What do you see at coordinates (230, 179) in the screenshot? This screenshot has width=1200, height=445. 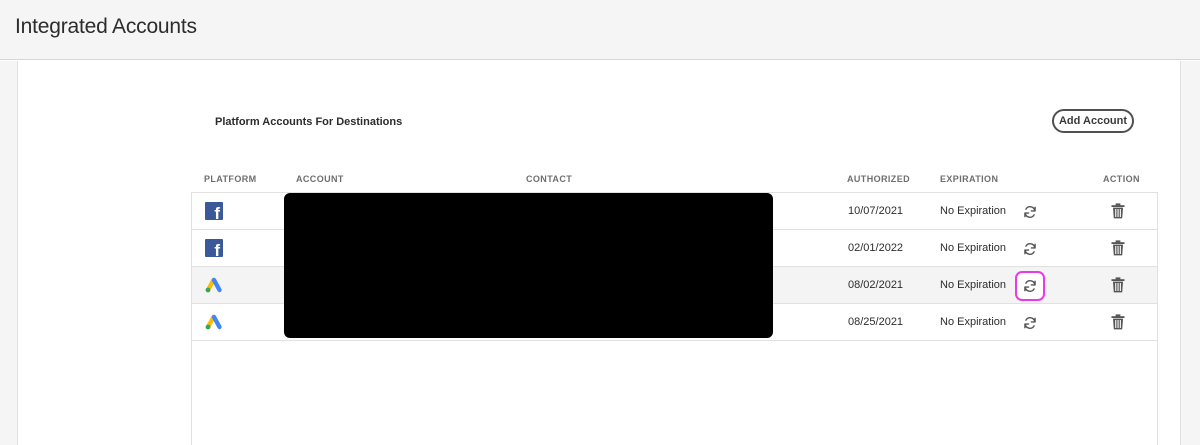 I see `column-header-platform: PLATFORM` at bounding box center [230, 179].